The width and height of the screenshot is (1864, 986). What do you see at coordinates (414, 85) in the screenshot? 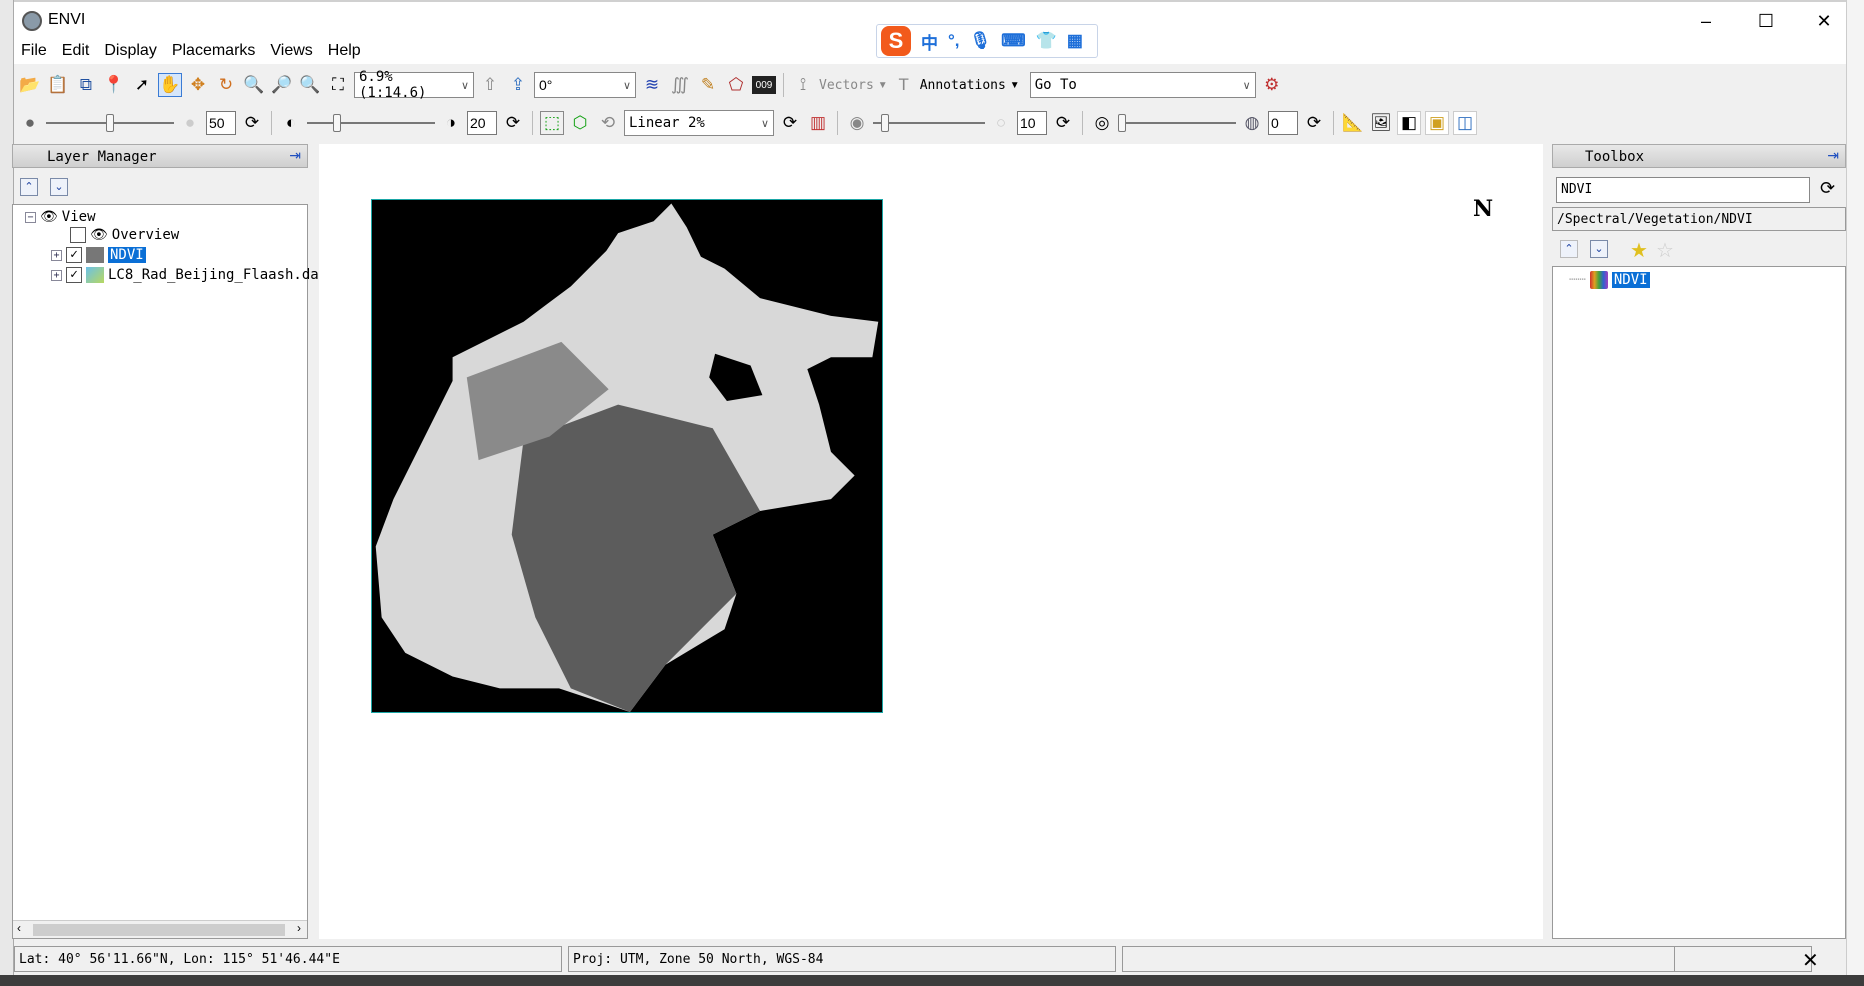
I see `zoom-level-select: 6.9% (1:14.6) ∨` at bounding box center [414, 85].